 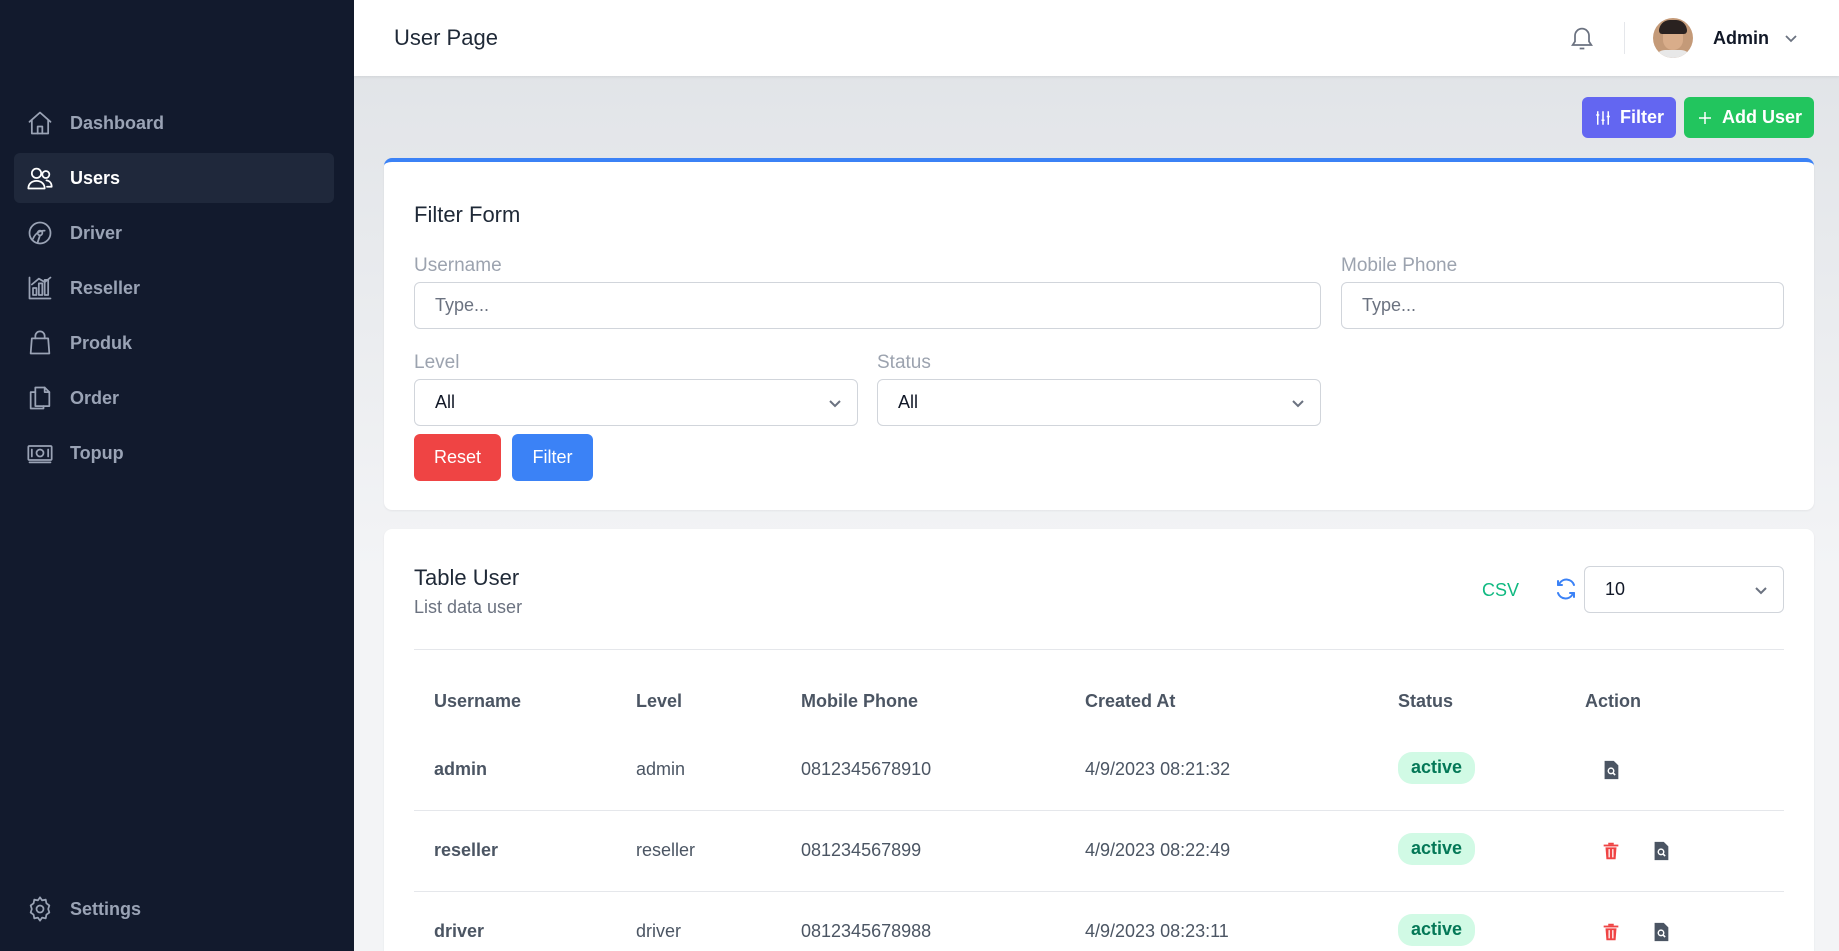 I want to click on sidebar-item-dashboard: Dashboard, so click(x=174, y=123).